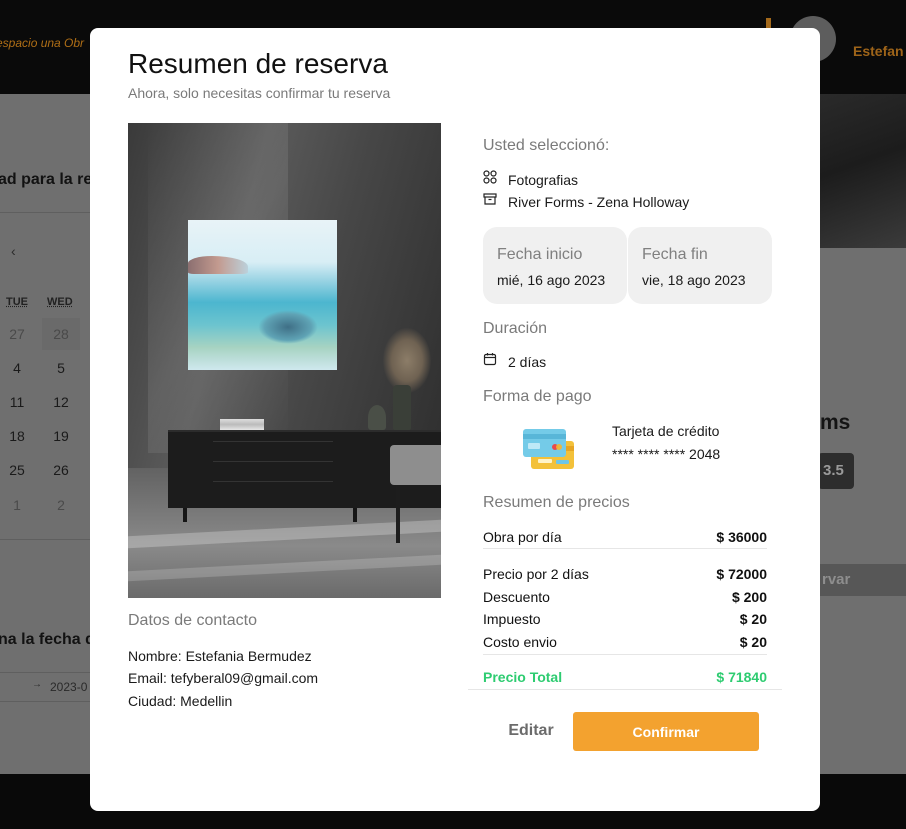 This screenshot has height=829, width=906. What do you see at coordinates (625, 575) in the screenshot?
I see `price-row-period: Precio por 2 días $ 72000` at bounding box center [625, 575].